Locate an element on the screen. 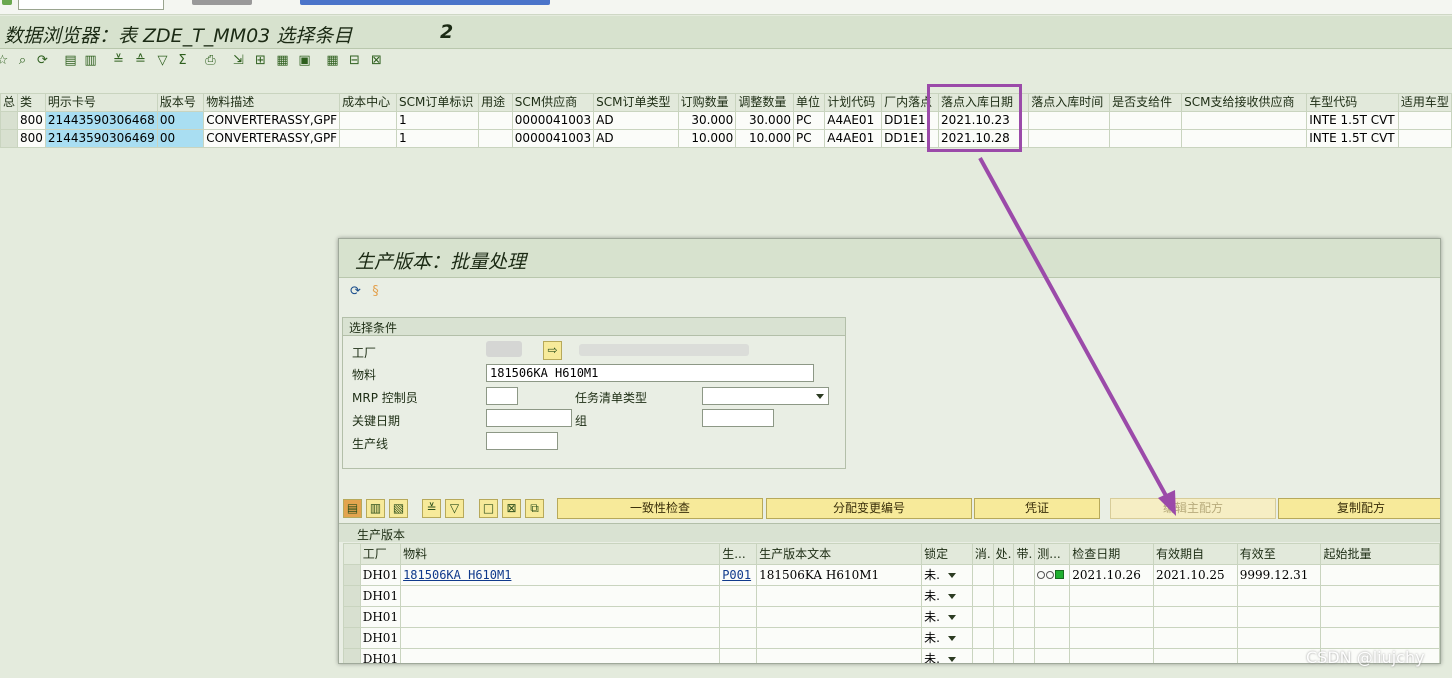 The image size is (1452, 678). enter-icon is located at coordinates (7, 2).